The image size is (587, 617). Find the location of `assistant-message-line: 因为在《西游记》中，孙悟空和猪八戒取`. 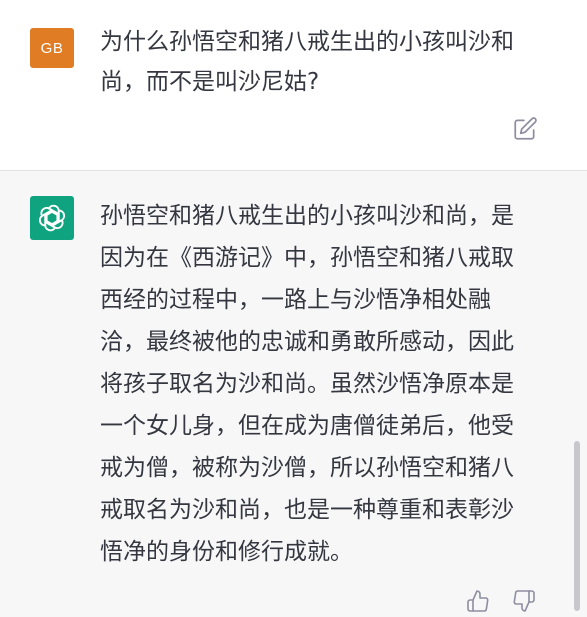

assistant-message-line: 因为在《西游记》中，孙悟空和猪八戒取 is located at coordinates (307, 258).